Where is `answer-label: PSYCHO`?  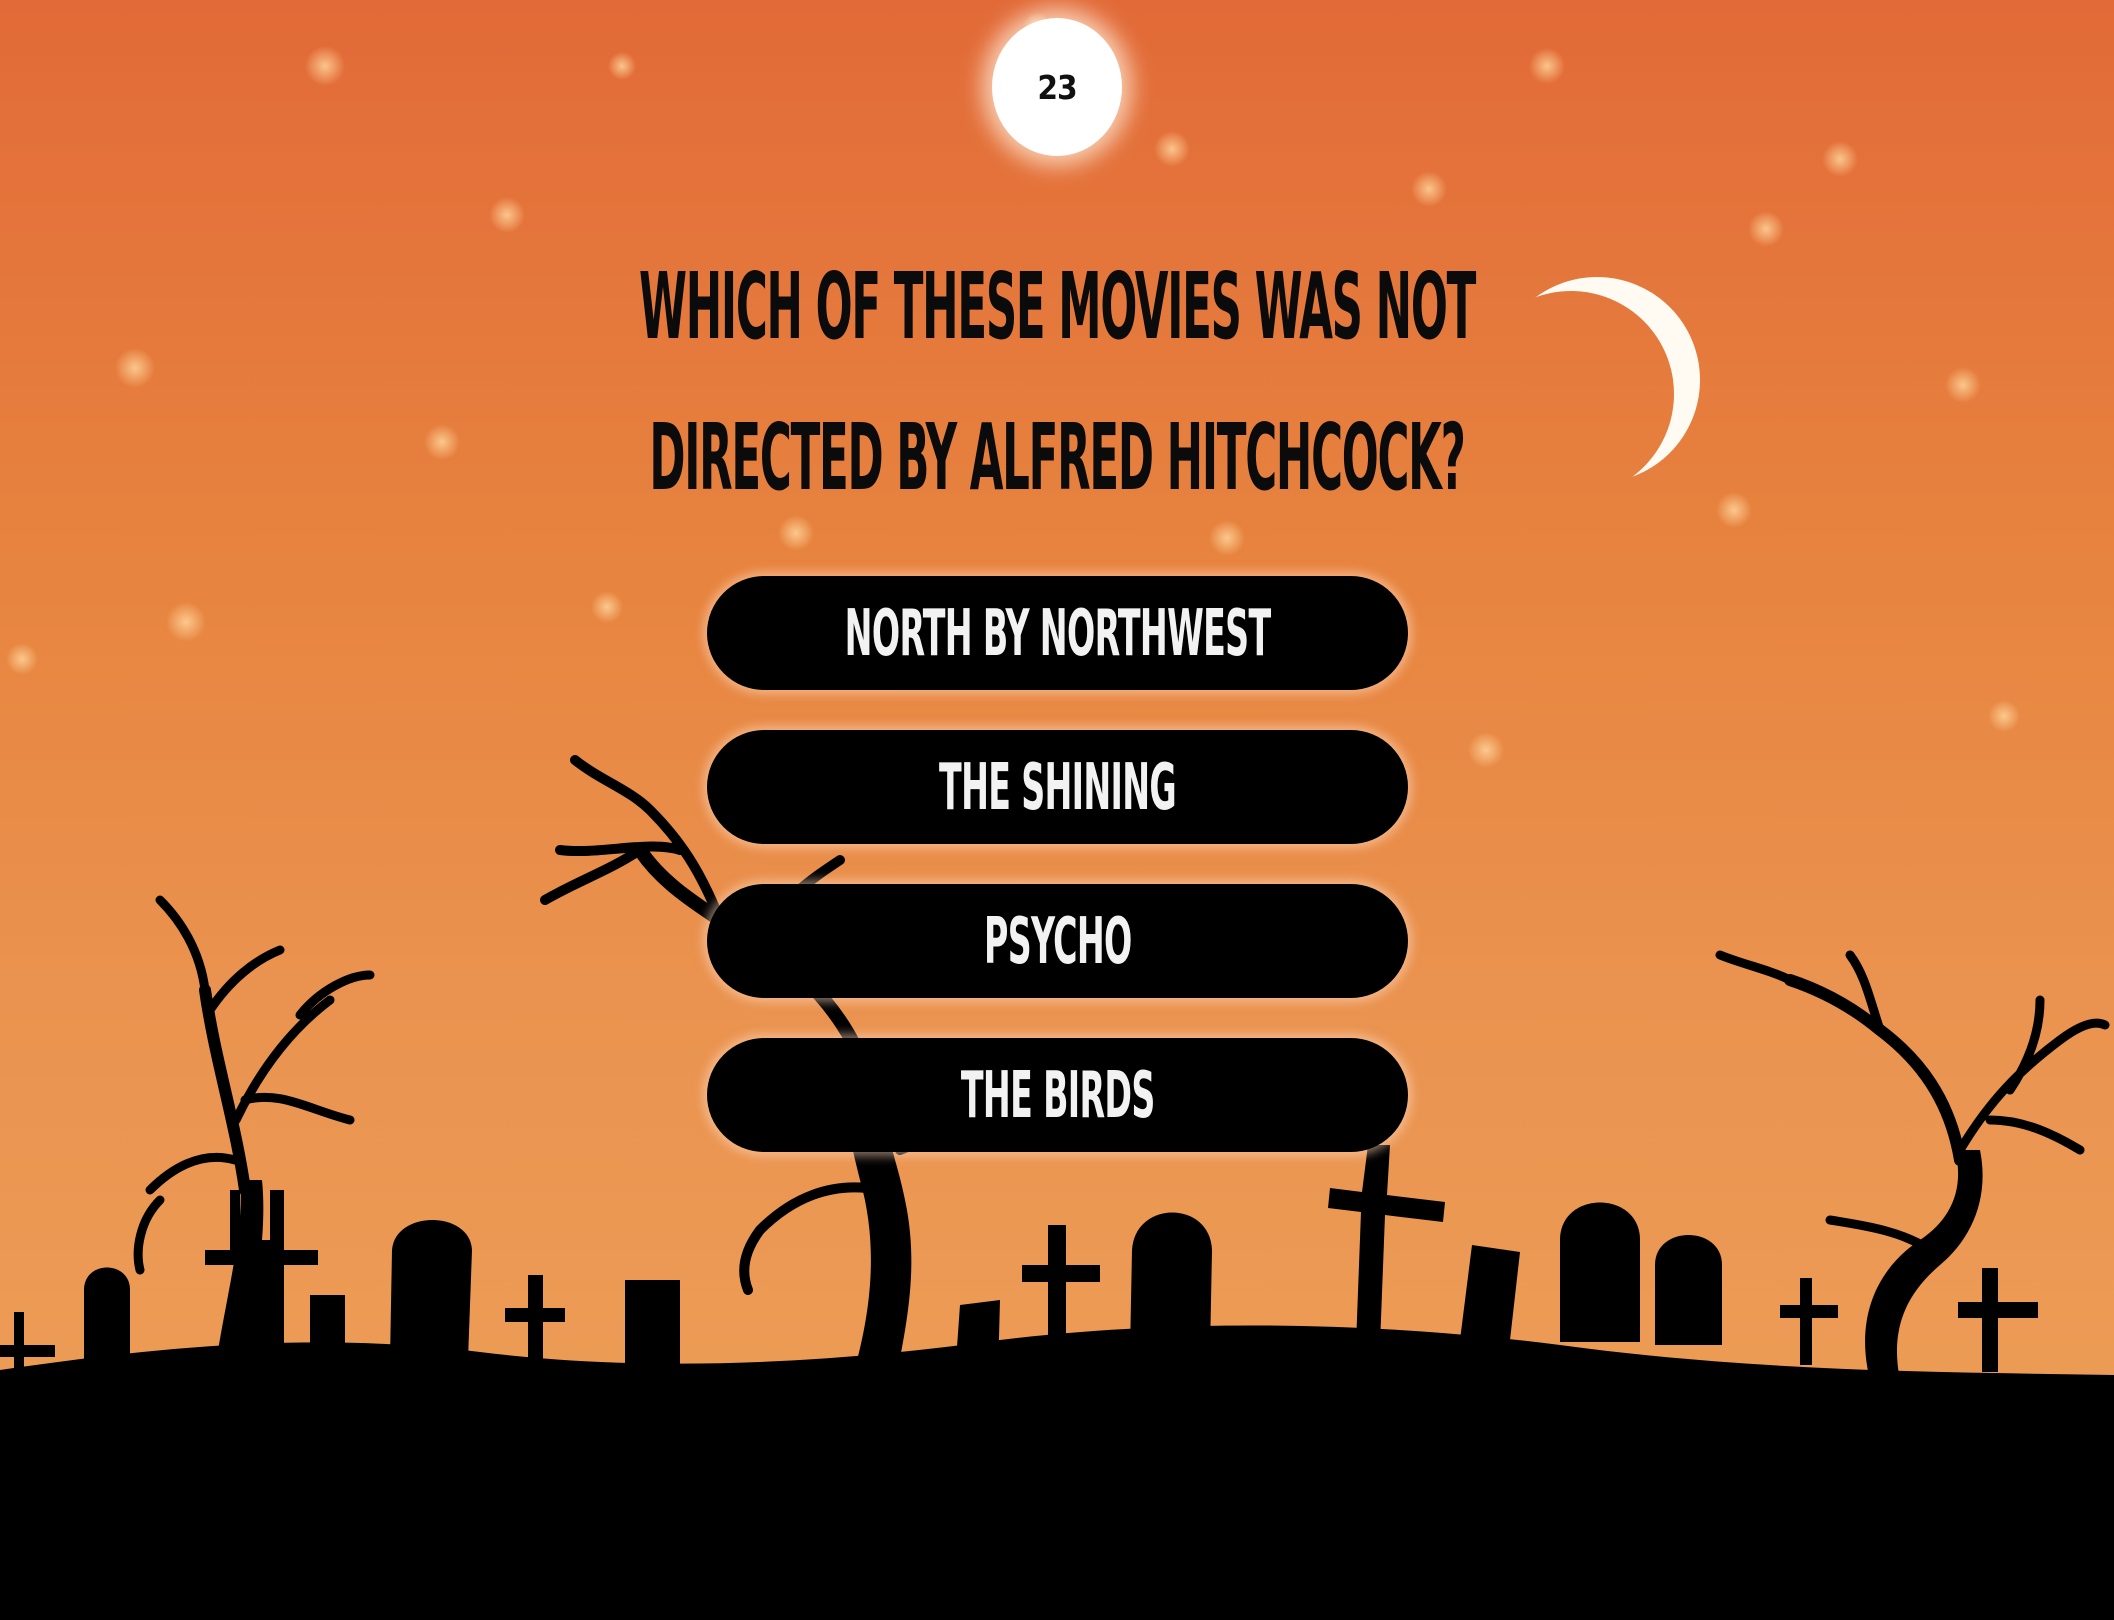
answer-label: PSYCHO is located at coordinates (1057, 941).